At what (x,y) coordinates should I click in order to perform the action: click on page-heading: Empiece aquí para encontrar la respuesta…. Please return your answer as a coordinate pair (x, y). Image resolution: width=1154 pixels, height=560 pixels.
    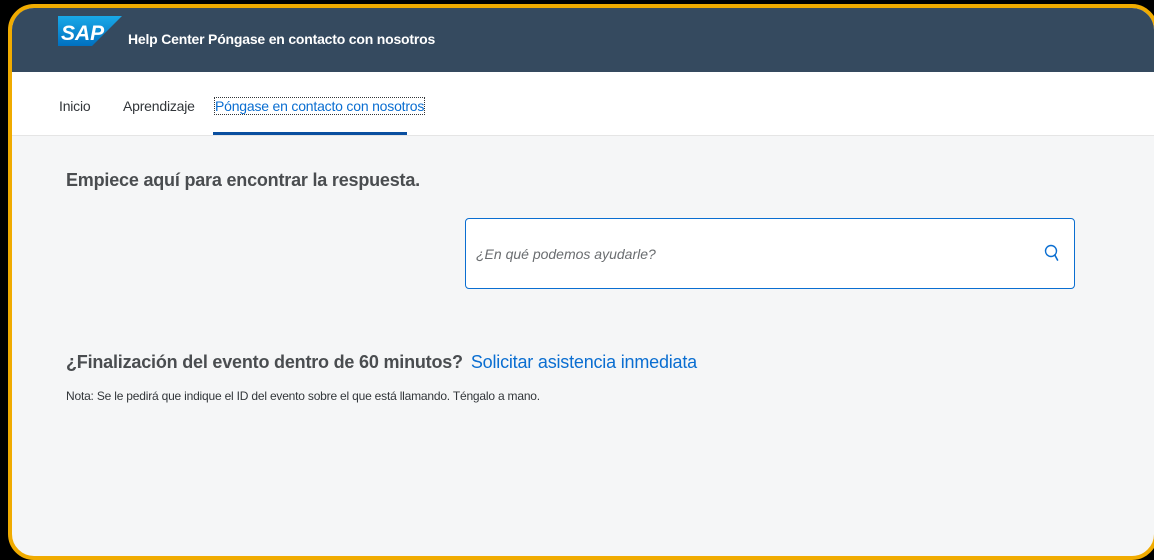
    Looking at the image, I should click on (243, 180).